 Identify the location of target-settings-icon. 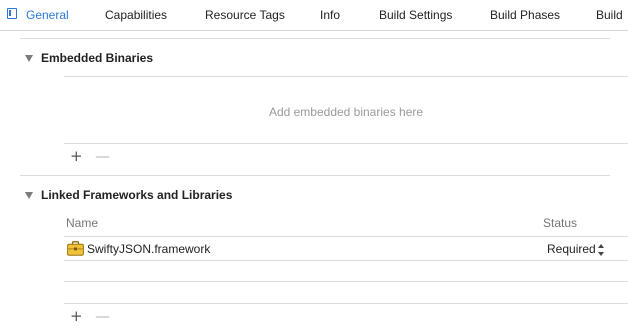
(12, 13).